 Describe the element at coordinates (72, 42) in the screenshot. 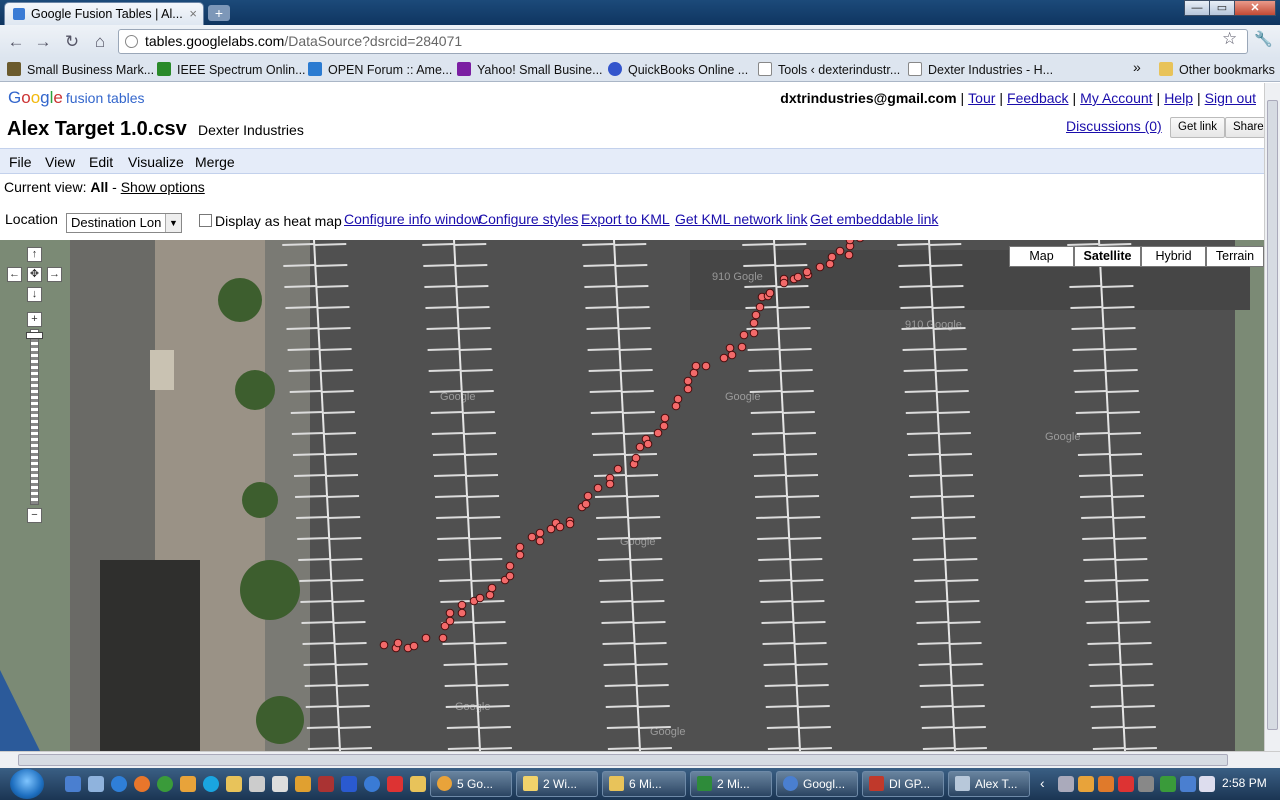

I see `reload-icon: ↻` at that location.